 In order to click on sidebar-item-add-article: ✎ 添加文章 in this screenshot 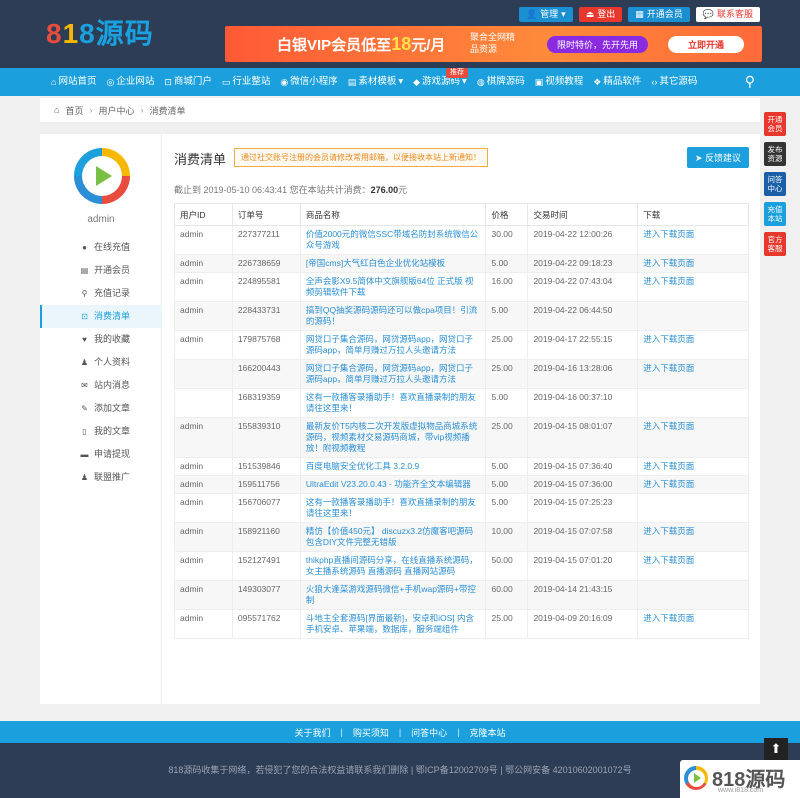, I will do `click(101, 408)`.